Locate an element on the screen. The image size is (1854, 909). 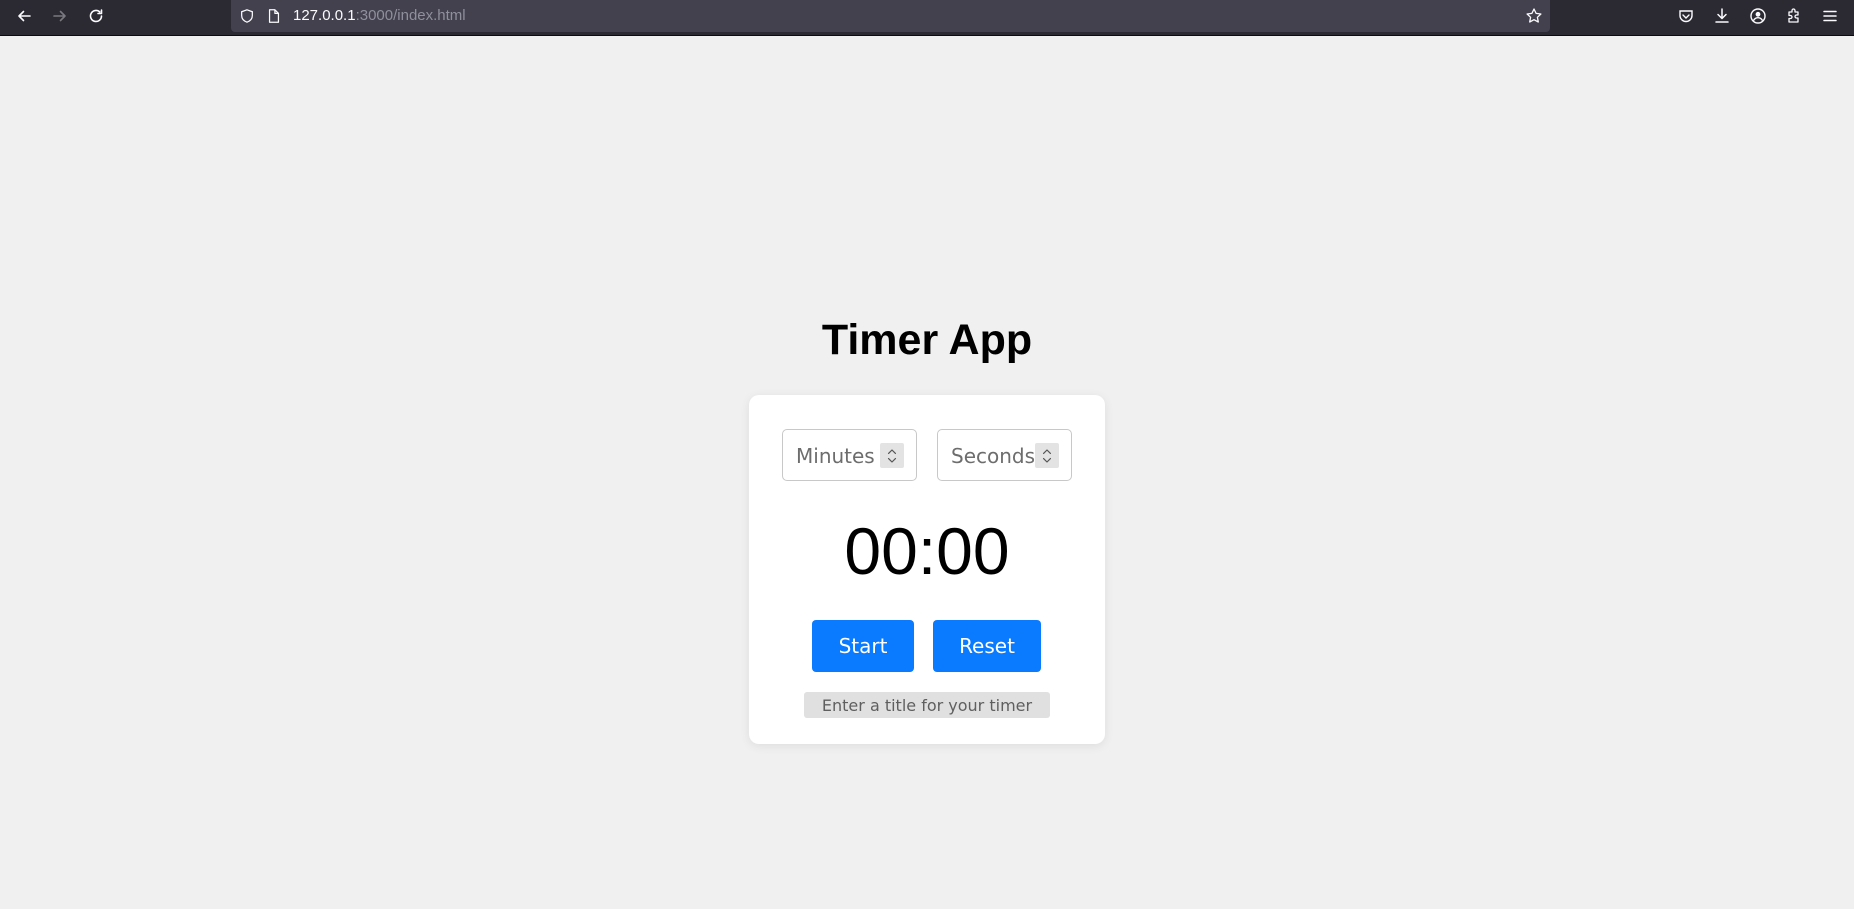
account-icon is located at coordinates (1758, 16).